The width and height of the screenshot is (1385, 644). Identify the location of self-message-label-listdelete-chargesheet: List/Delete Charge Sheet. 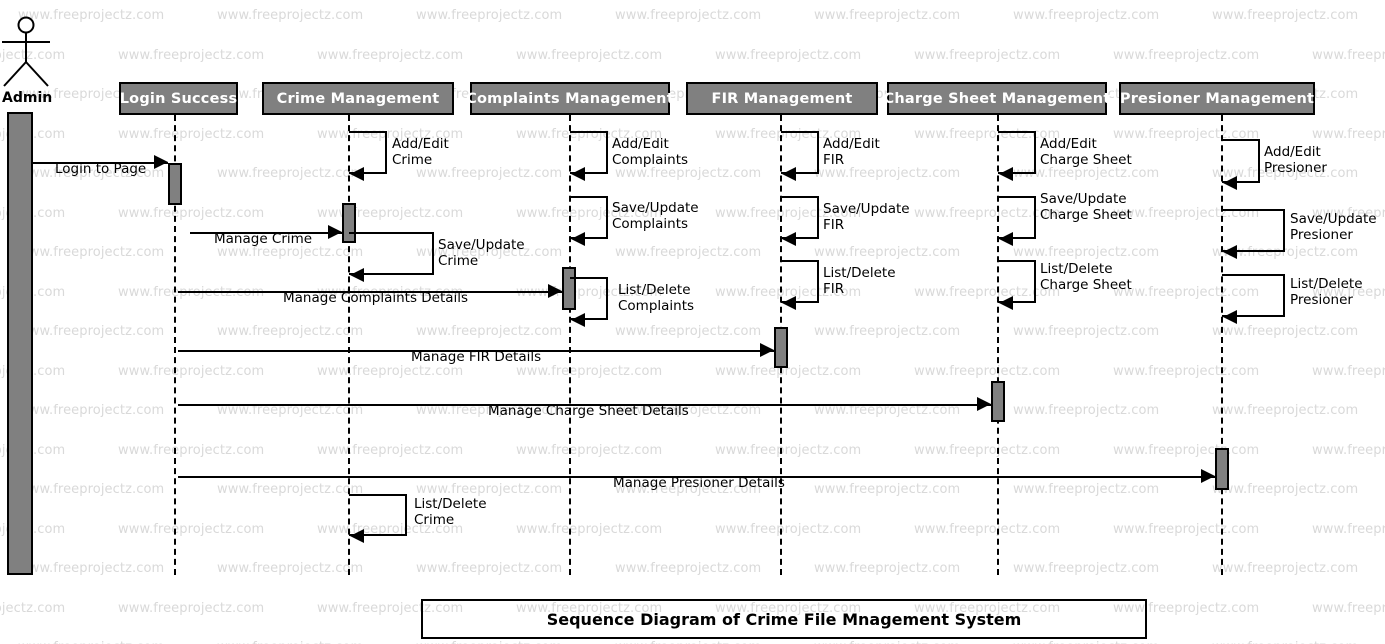
(1086, 277).